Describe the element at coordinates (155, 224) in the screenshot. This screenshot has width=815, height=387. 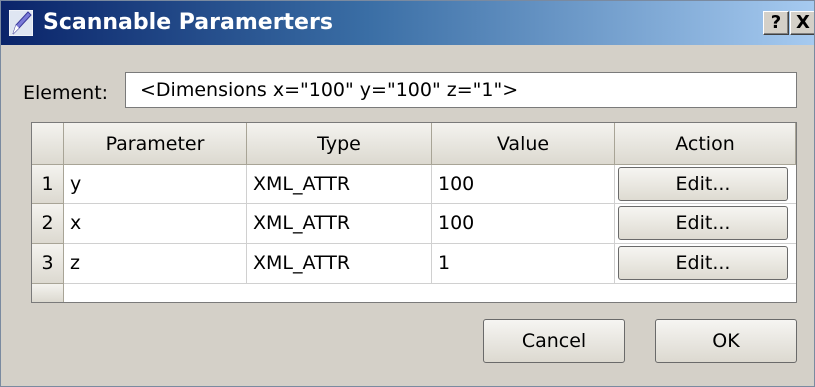
I see `parameter-cell: x` at that location.